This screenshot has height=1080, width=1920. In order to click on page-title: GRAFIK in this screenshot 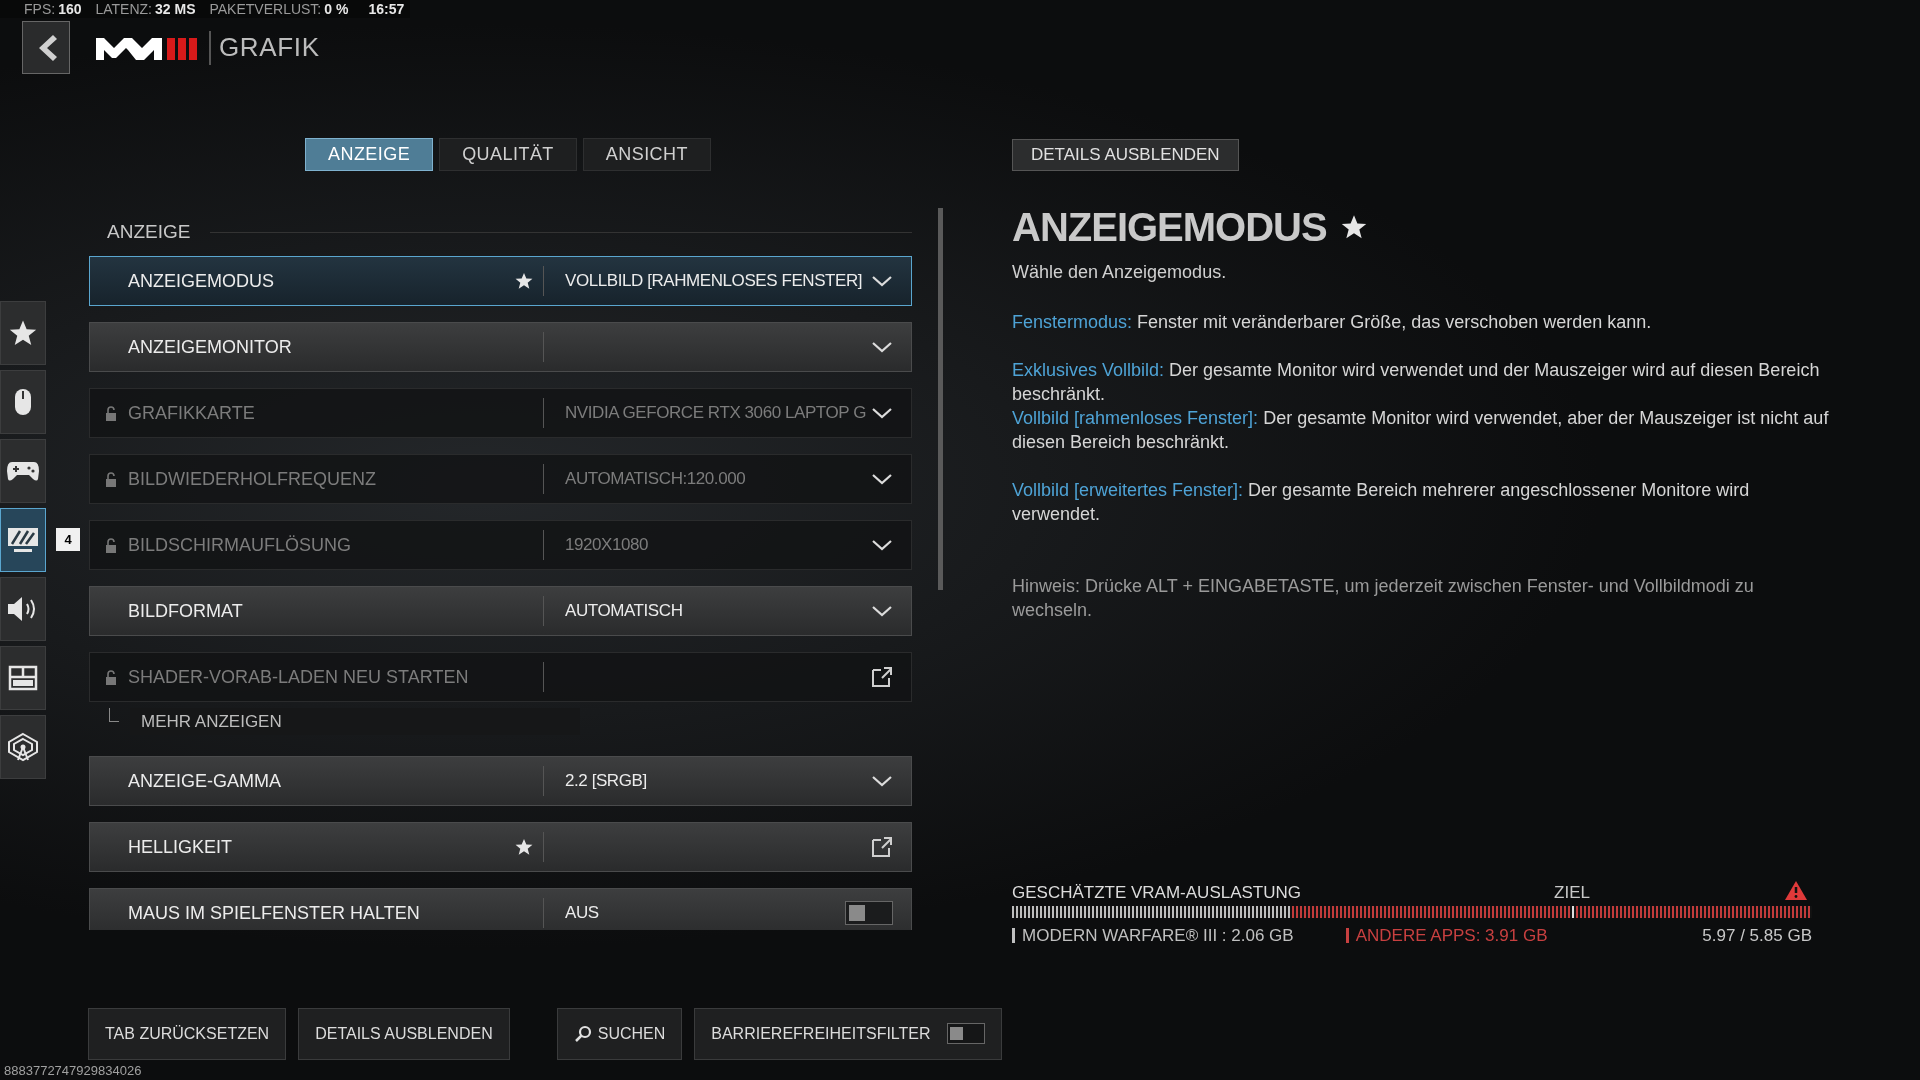, I will do `click(269, 47)`.